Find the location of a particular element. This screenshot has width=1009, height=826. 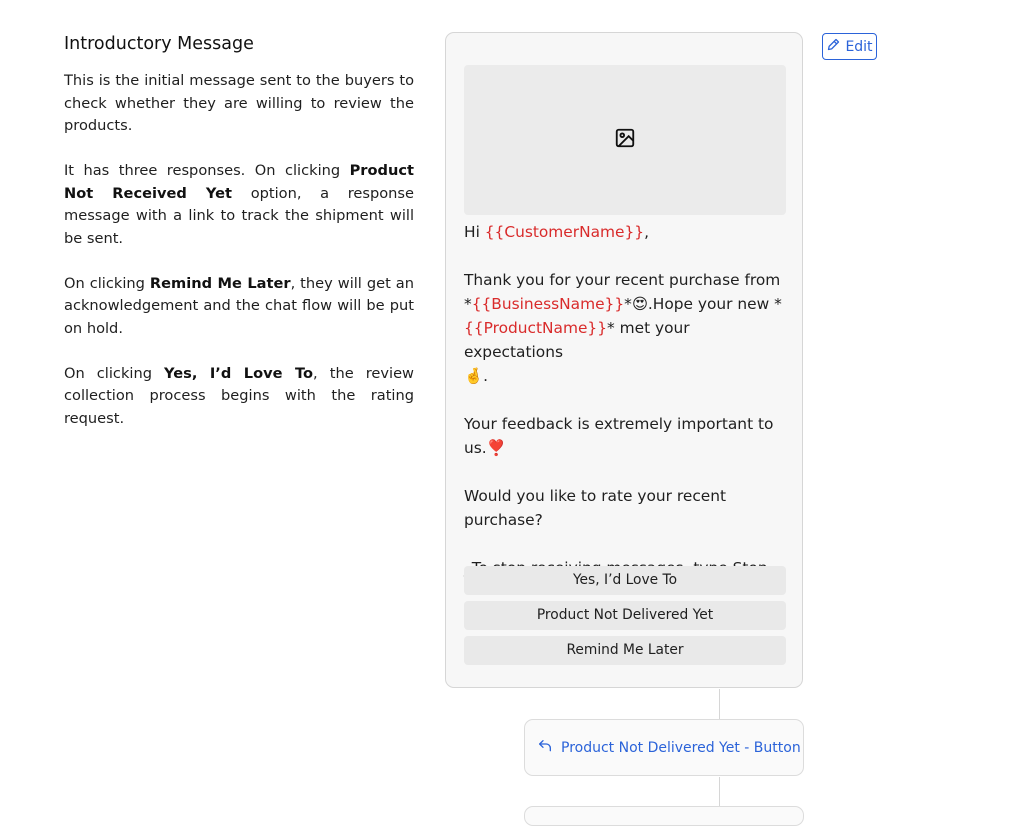

image-icon is located at coordinates (625, 140).